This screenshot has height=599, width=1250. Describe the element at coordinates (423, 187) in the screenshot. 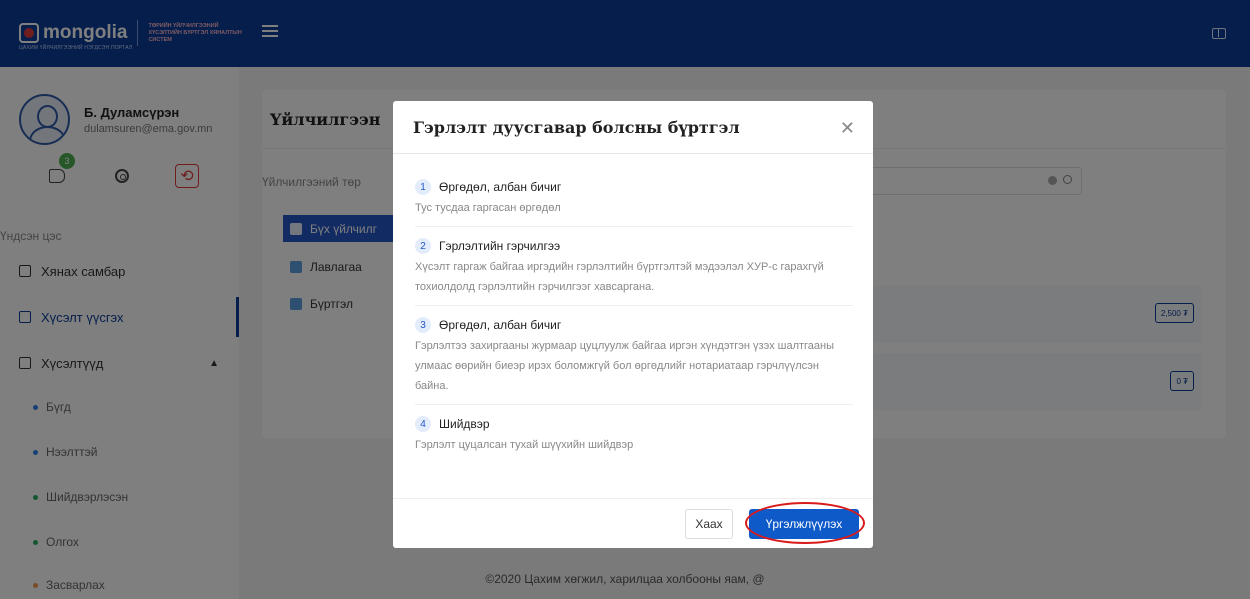

I see `step-number: 1` at that location.